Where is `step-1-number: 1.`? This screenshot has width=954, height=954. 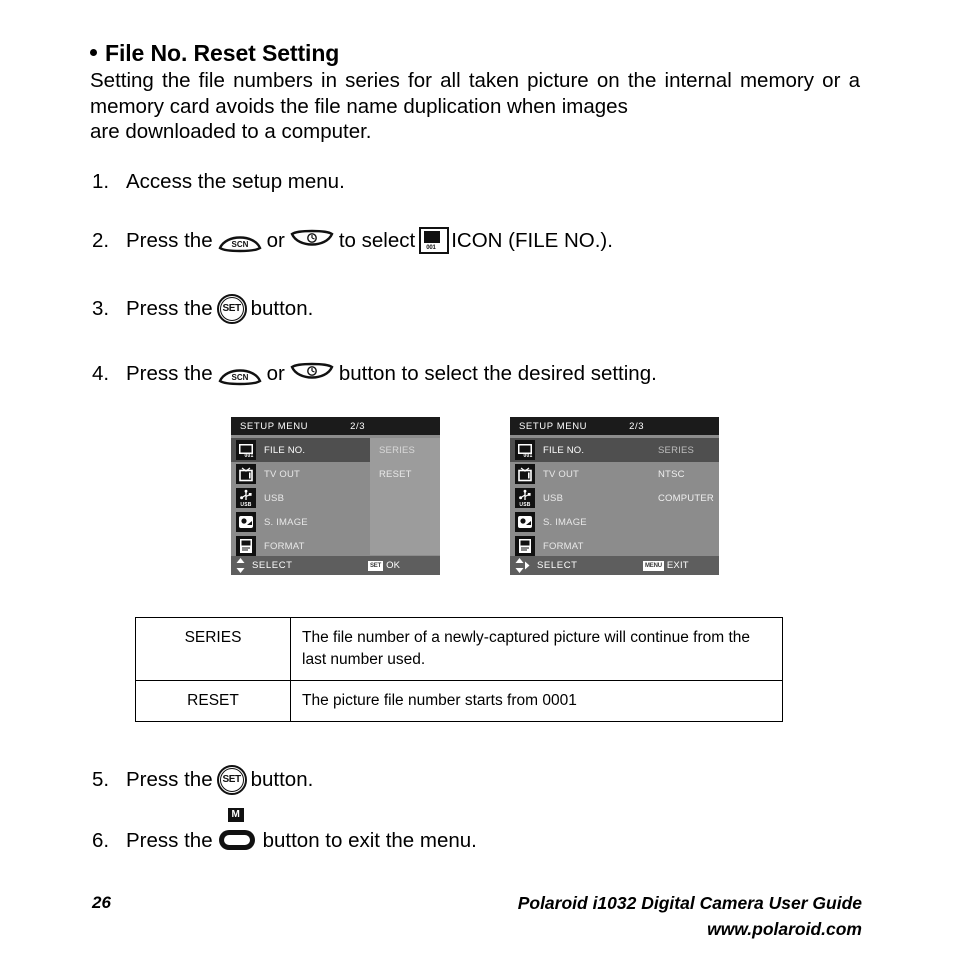
step-1-number: 1. is located at coordinates (101, 181).